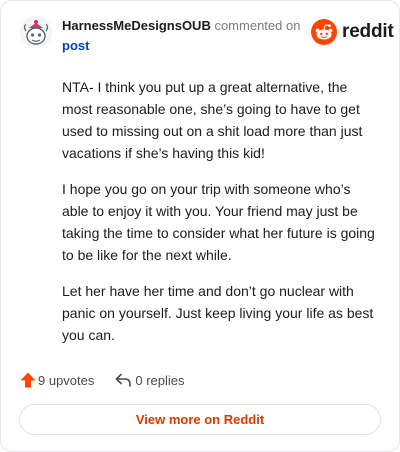 Image resolution: width=400 pixels, height=452 pixels. Describe the element at coordinates (123, 380) in the screenshot. I see `reply-arrow-icon` at that location.